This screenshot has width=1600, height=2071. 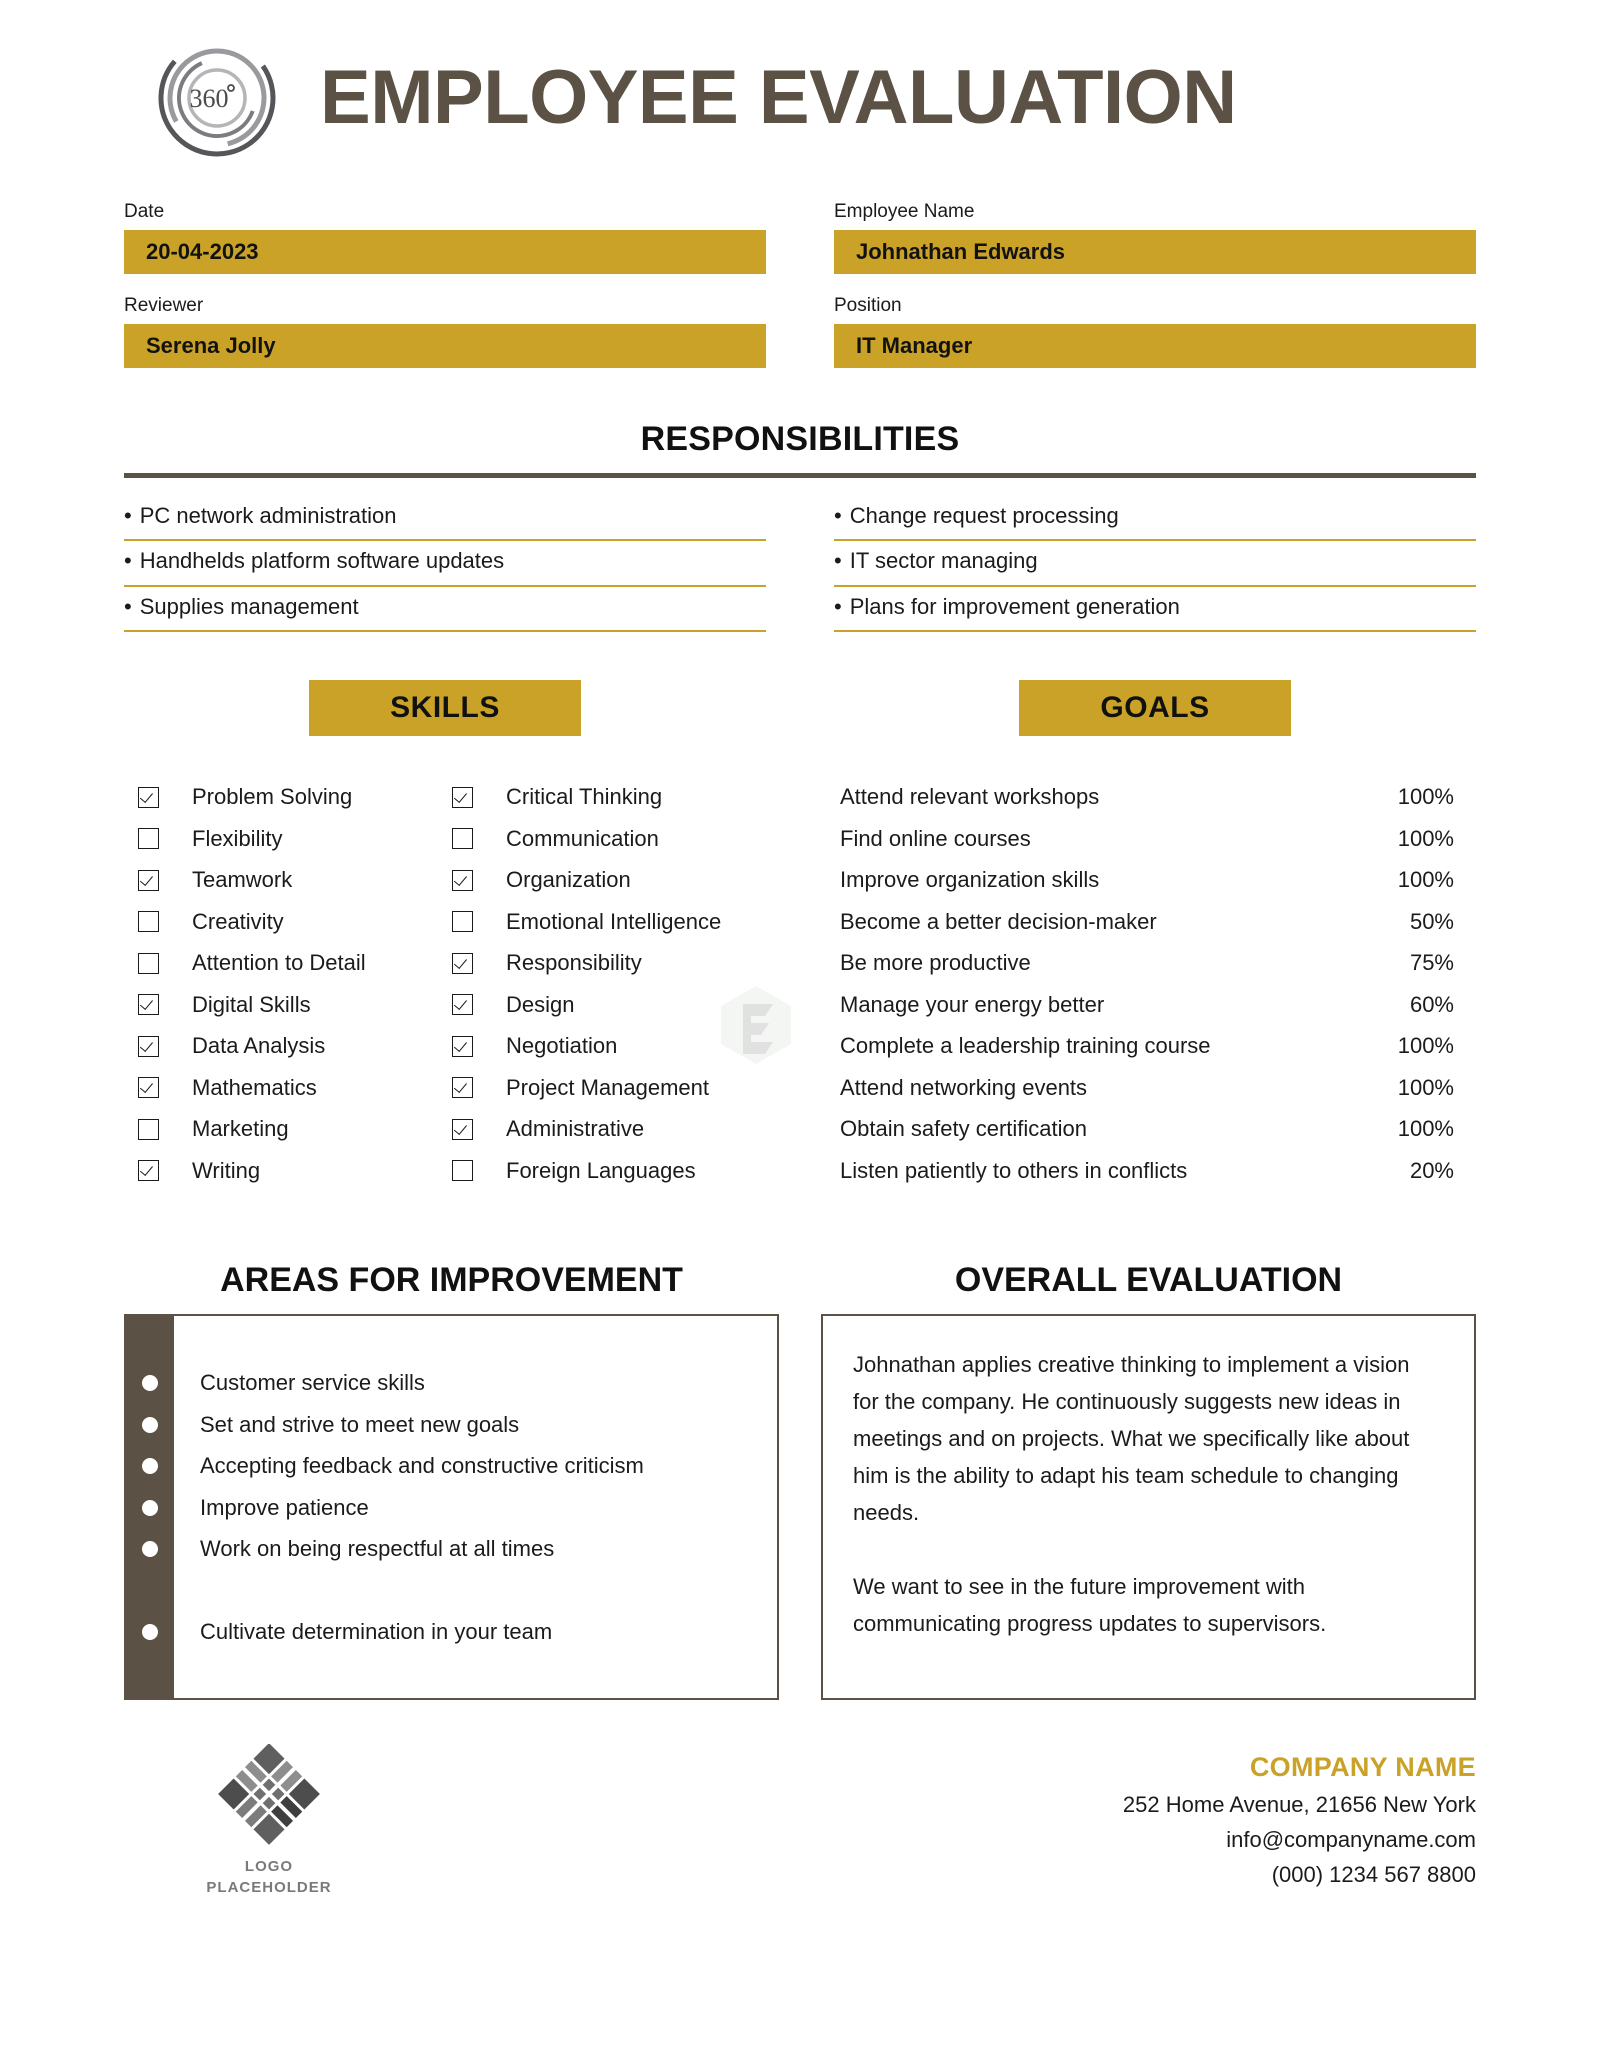 I want to click on skill-label: Problem Solving, so click(x=272, y=797).